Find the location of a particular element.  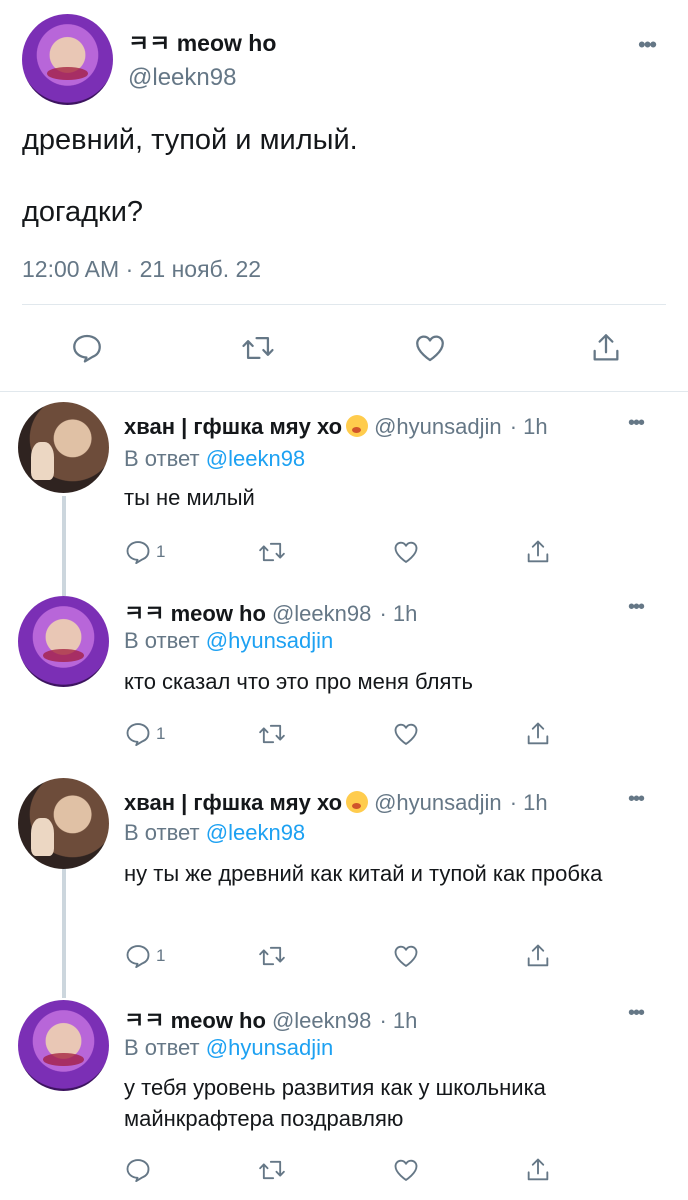

thread-line is located at coordinates (64, 933).